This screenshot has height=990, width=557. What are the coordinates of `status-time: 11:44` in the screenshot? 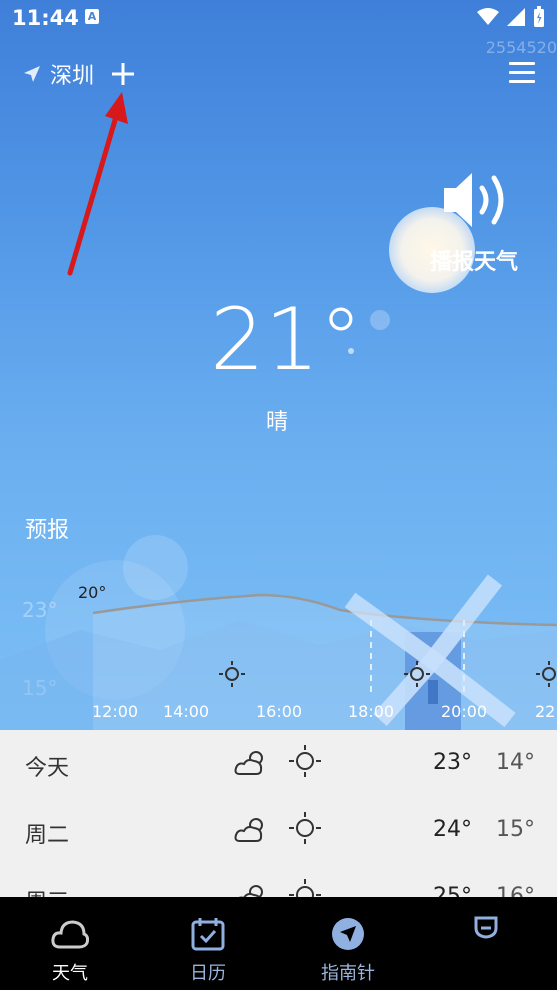 It's located at (45, 18).